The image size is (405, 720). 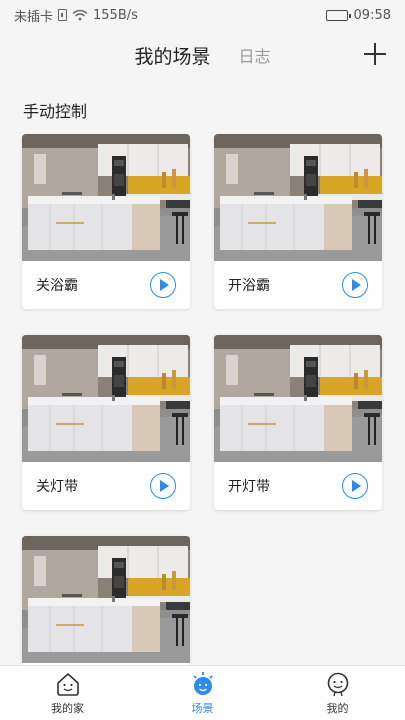 I want to click on card-footer: 关浴霸, so click(x=106, y=285).